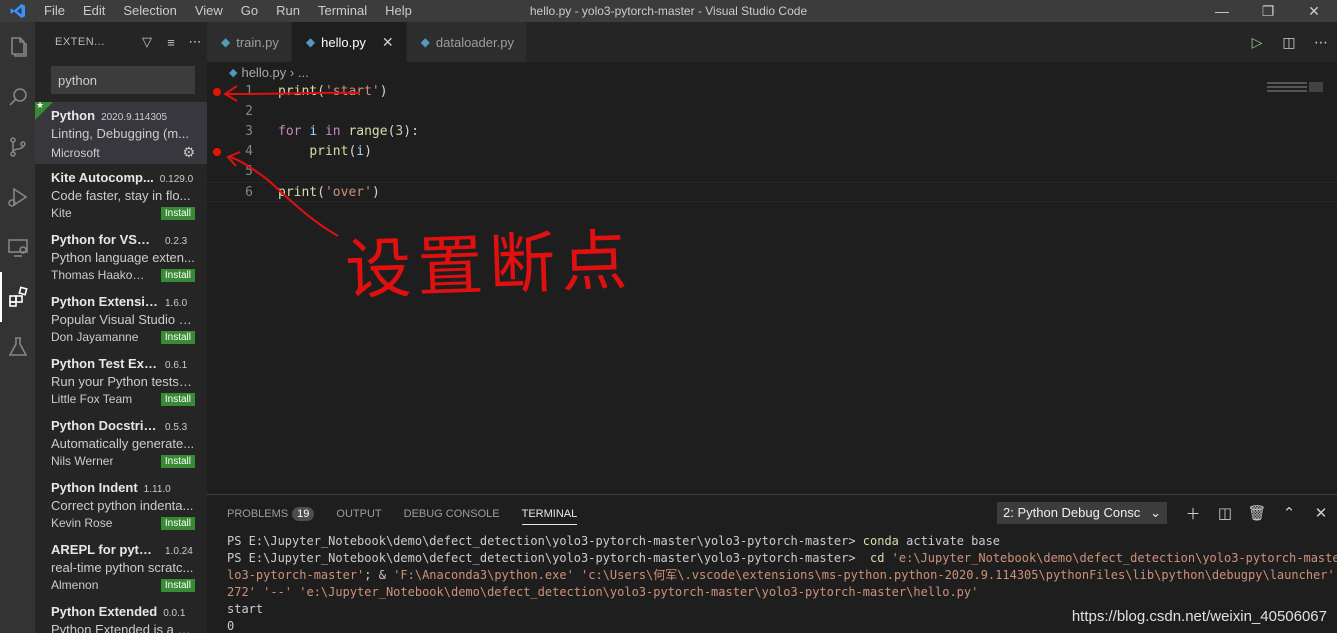  Describe the element at coordinates (772, 112) in the screenshot. I see `code-line: 2` at that location.